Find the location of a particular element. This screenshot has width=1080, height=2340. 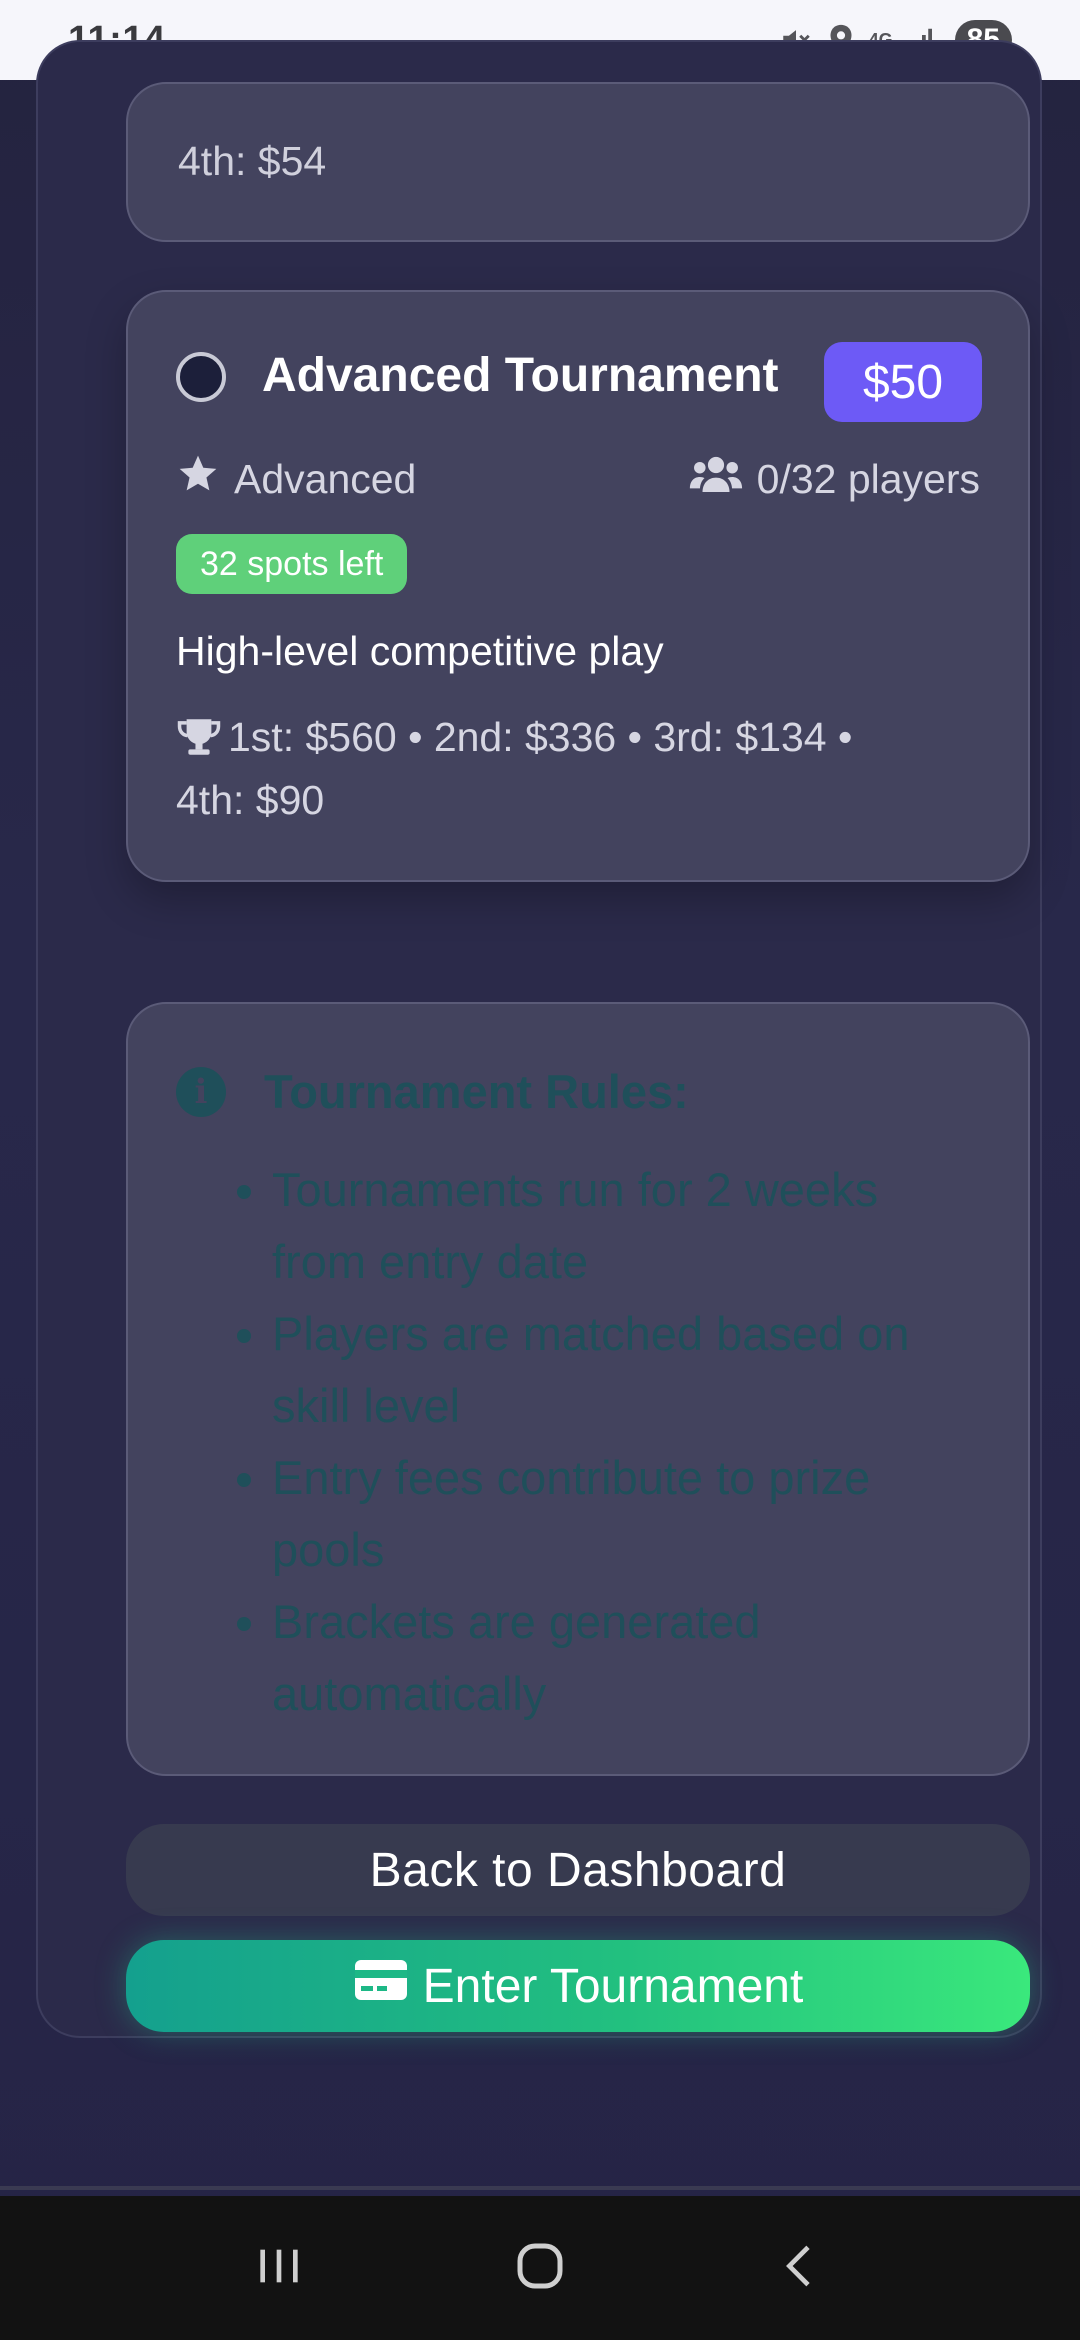

prize-line-2: 4th: $90 is located at coordinates (250, 800).